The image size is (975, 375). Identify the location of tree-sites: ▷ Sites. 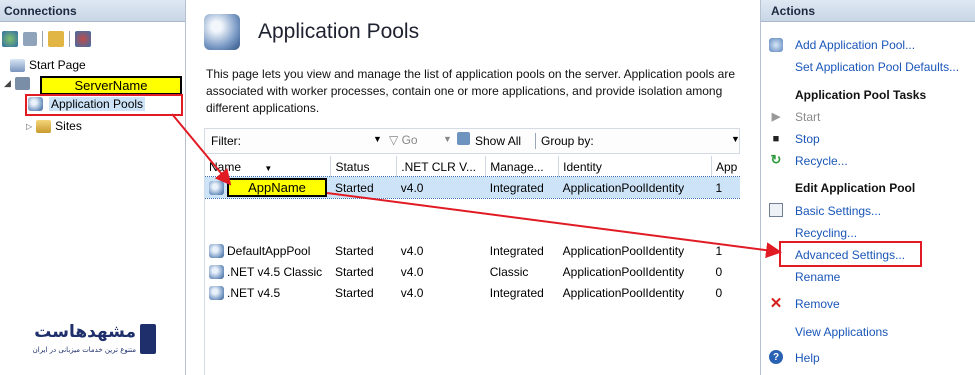
(54, 126).